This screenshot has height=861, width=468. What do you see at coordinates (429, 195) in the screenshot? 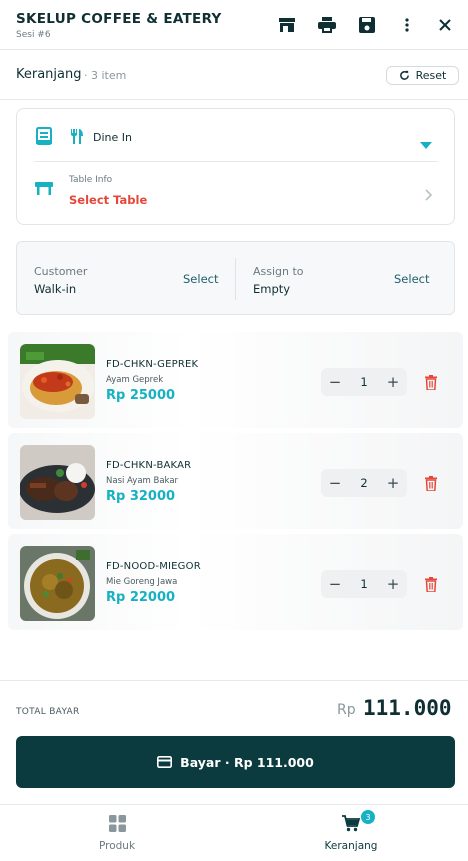
I see `chevron-right-icon` at bounding box center [429, 195].